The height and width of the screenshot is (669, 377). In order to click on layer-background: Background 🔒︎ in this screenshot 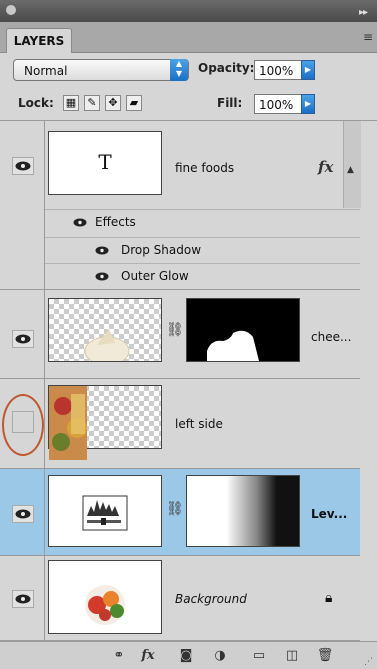, I will do `click(180, 598)`.